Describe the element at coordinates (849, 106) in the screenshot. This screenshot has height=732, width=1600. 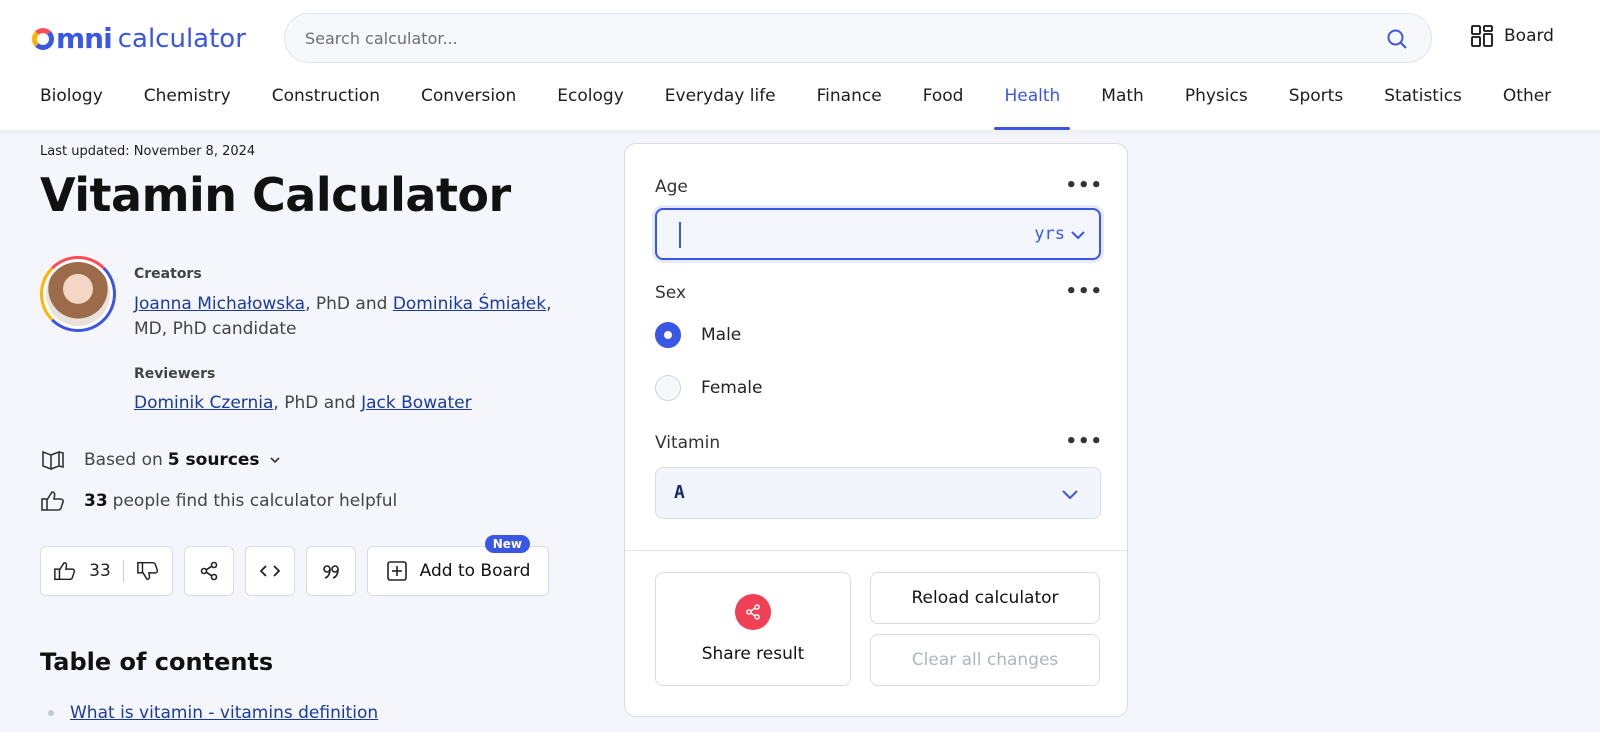
I see `nav-finance: Finance` at that location.